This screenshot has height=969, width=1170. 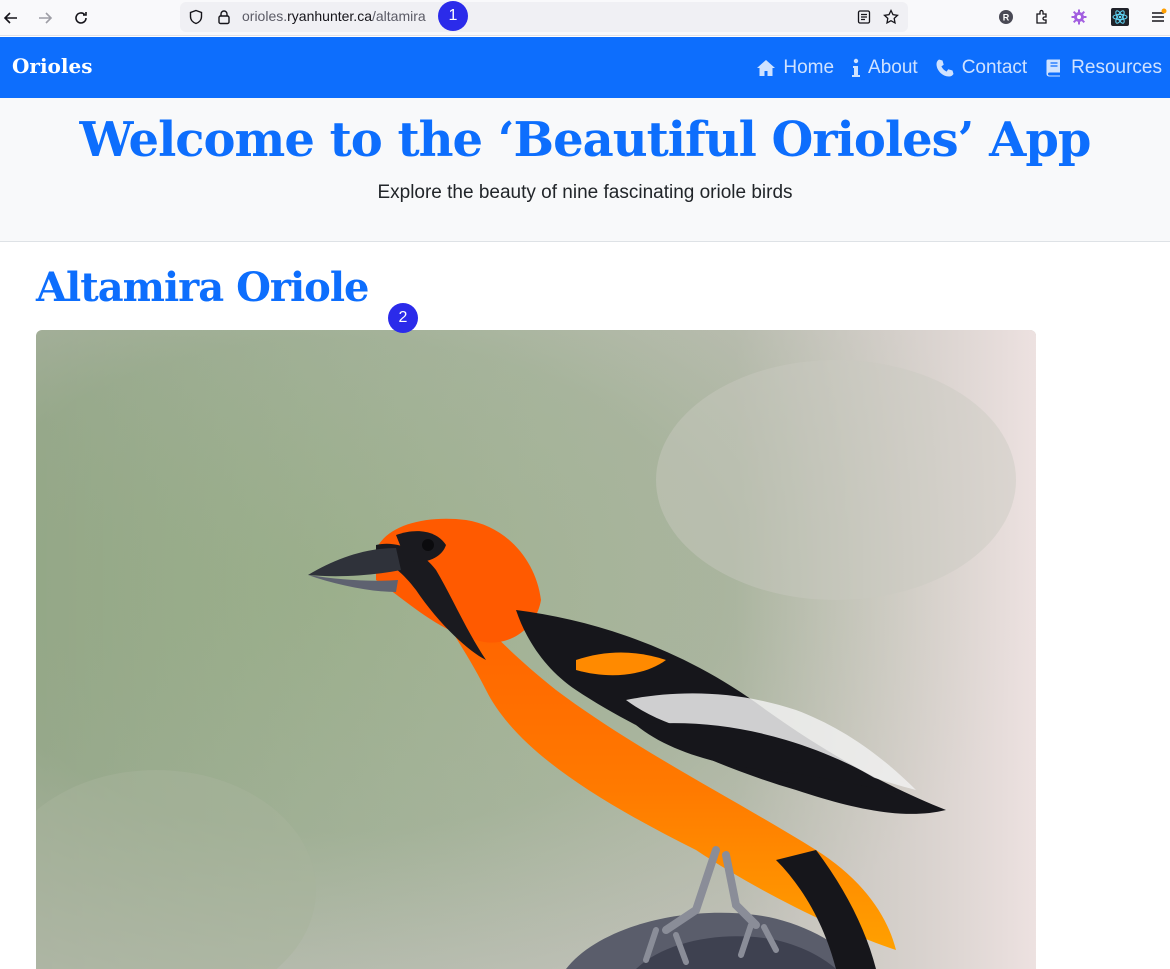 What do you see at coordinates (202, 287) in the screenshot?
I see `bird-heading: Altamira Oriole` at bounding box center [202, 287].